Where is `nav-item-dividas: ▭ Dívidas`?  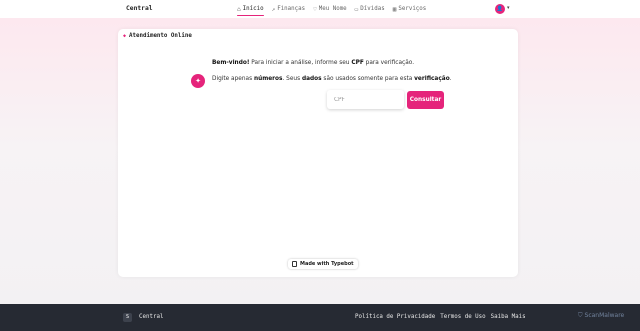 nav-item-dividas: ▭ Dívidas is located at coordinates (370, 9).